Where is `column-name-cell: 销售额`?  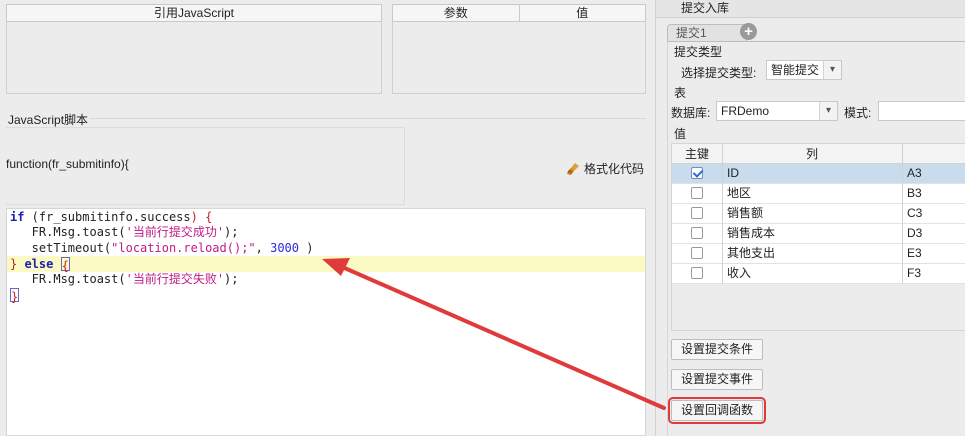
column-name-cell: 销售额 is located at coordinates (745, 213).